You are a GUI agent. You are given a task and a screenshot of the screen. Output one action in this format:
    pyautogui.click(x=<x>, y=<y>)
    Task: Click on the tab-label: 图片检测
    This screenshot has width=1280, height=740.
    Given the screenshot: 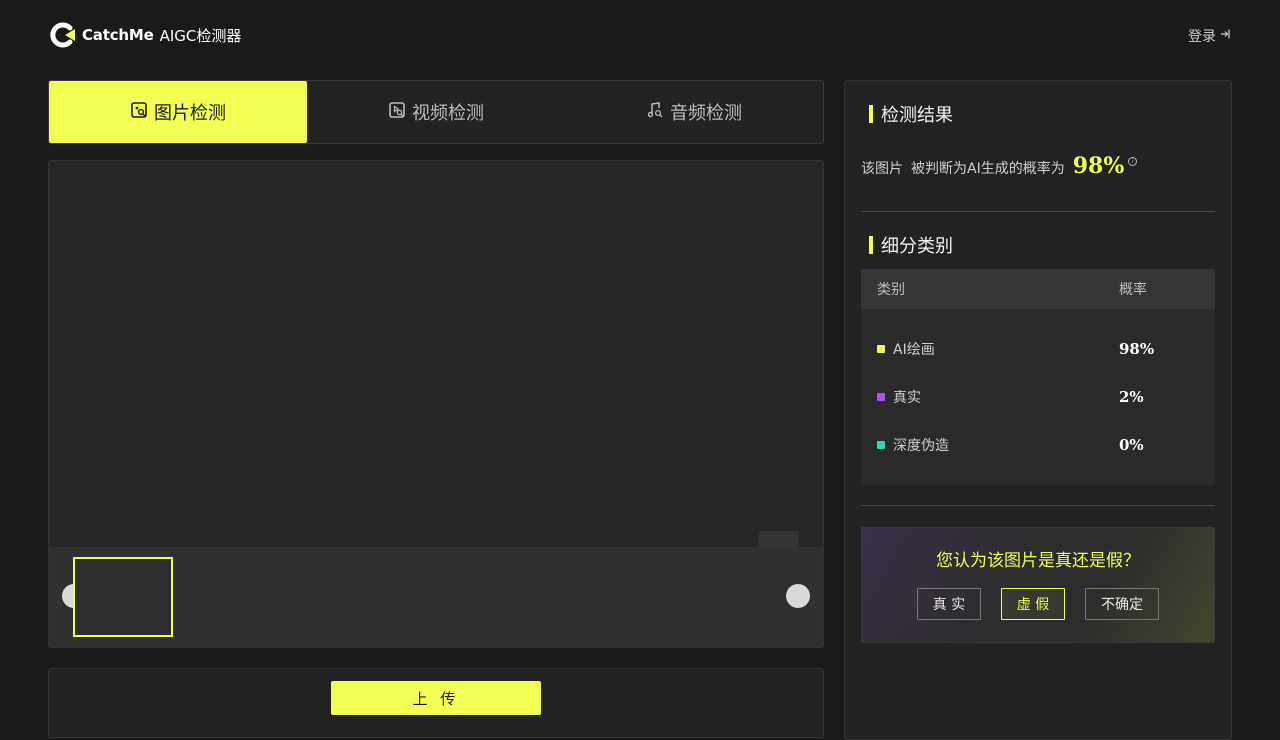 What is the action you would take?
    pyautogui.click(x=190, y=113)
    